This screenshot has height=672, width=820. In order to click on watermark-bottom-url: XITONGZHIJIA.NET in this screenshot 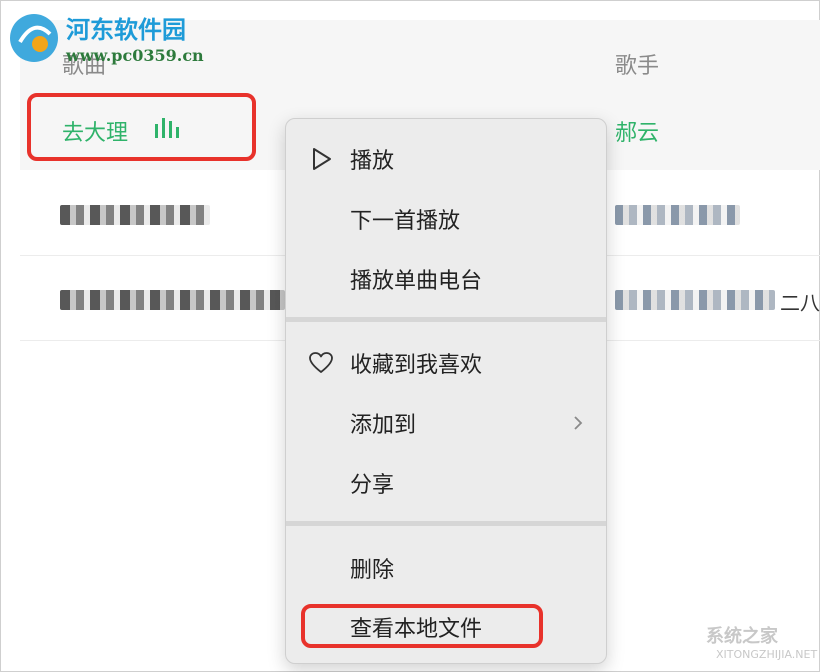, I will do `click(767, 654)`.